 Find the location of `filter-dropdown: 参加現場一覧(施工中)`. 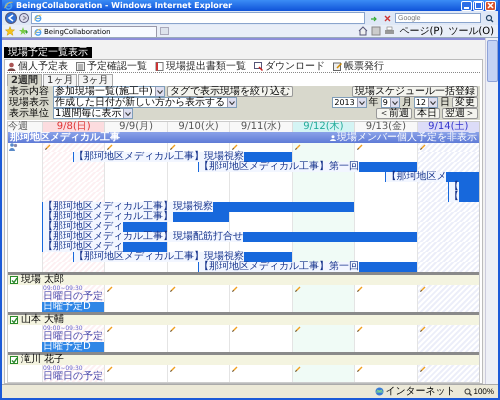

filter-dropdown: 参加現場一覧(施工中) is located at coordinates (109, 91).